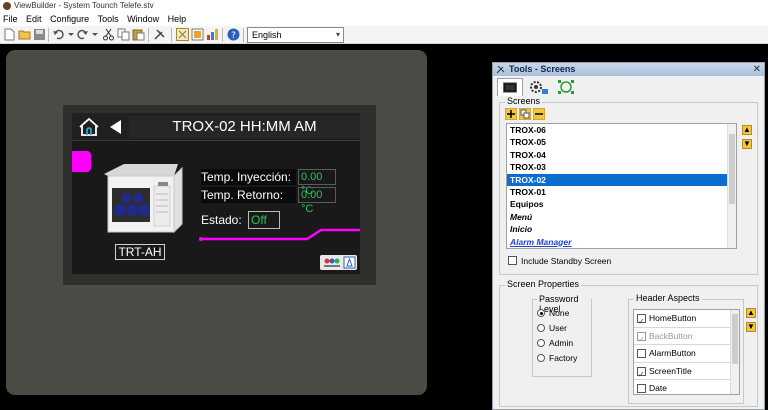 The image size is (768, 410). I want to click on screen-item-trox-03: TROX-03, so click(621, 167).